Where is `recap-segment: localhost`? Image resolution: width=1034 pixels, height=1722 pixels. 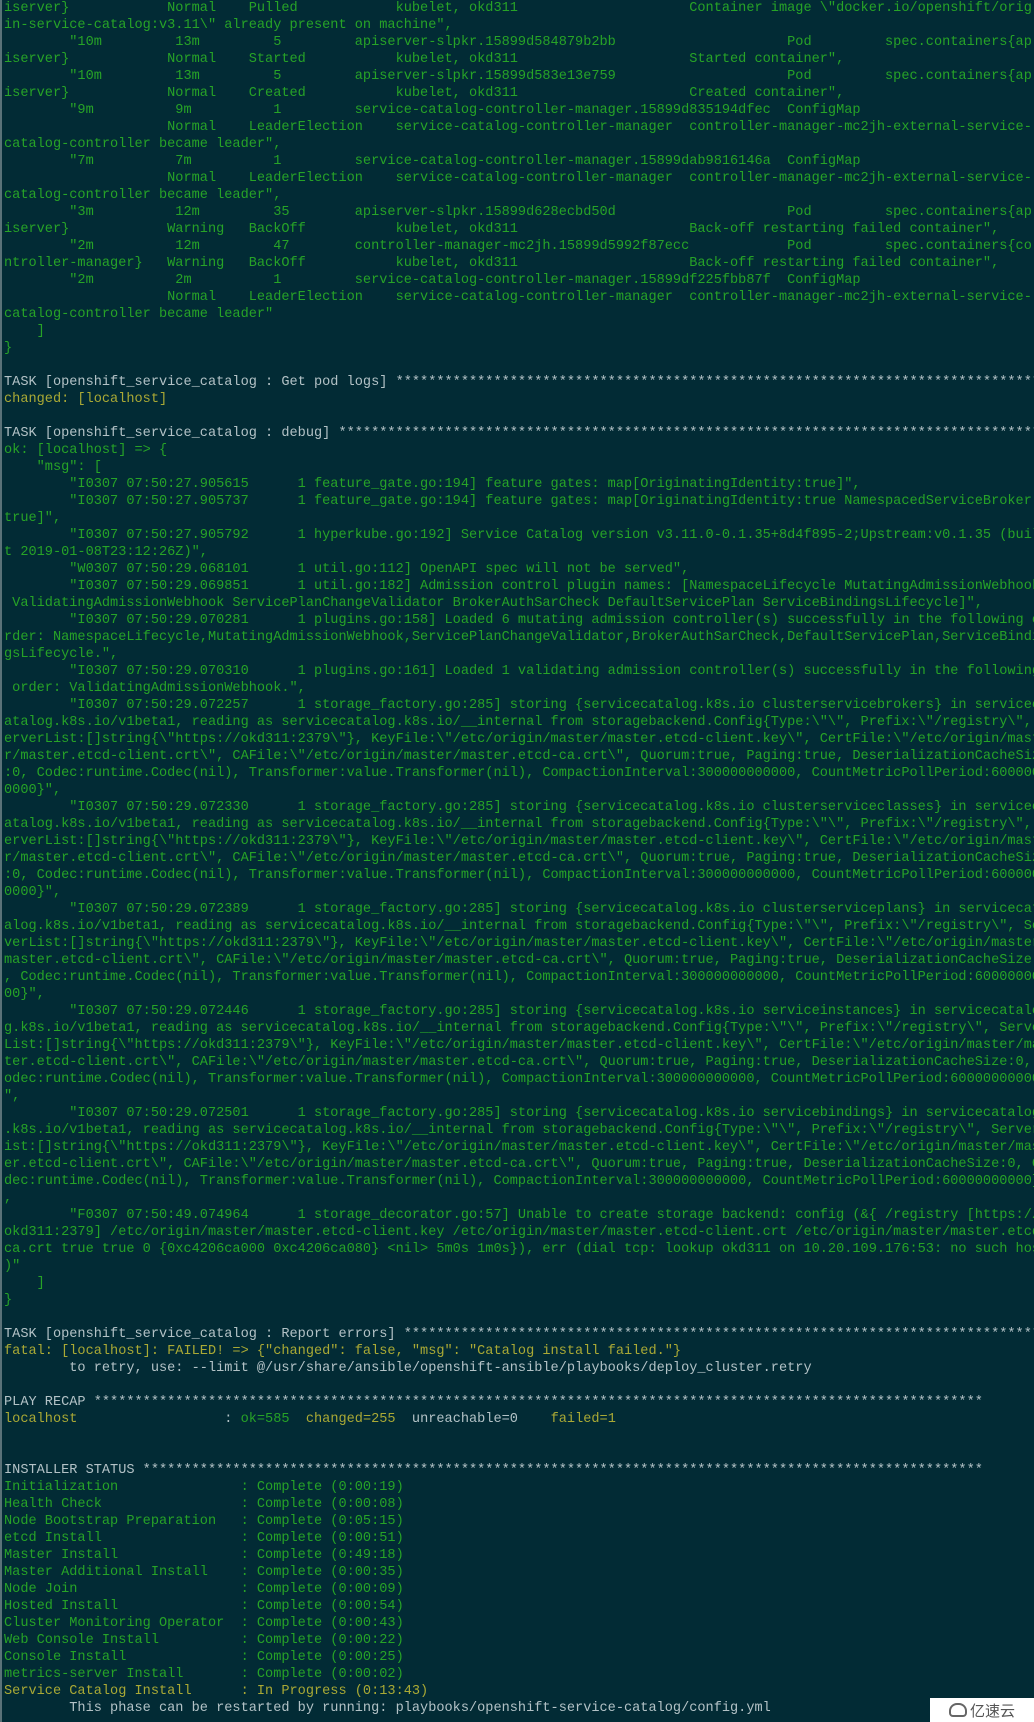
recap-segment: localhost is located at coordinates (41, 1419).